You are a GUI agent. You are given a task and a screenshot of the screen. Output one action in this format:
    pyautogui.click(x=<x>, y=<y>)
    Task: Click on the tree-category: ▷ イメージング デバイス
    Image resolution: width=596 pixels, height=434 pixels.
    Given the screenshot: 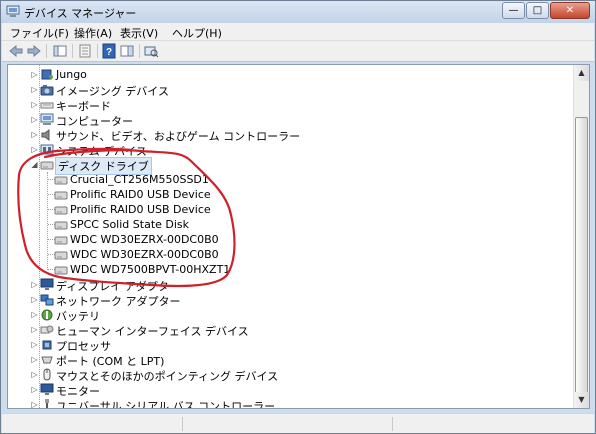 What is the action you would take?
    pyautogui.click(x=291, y=90)
    